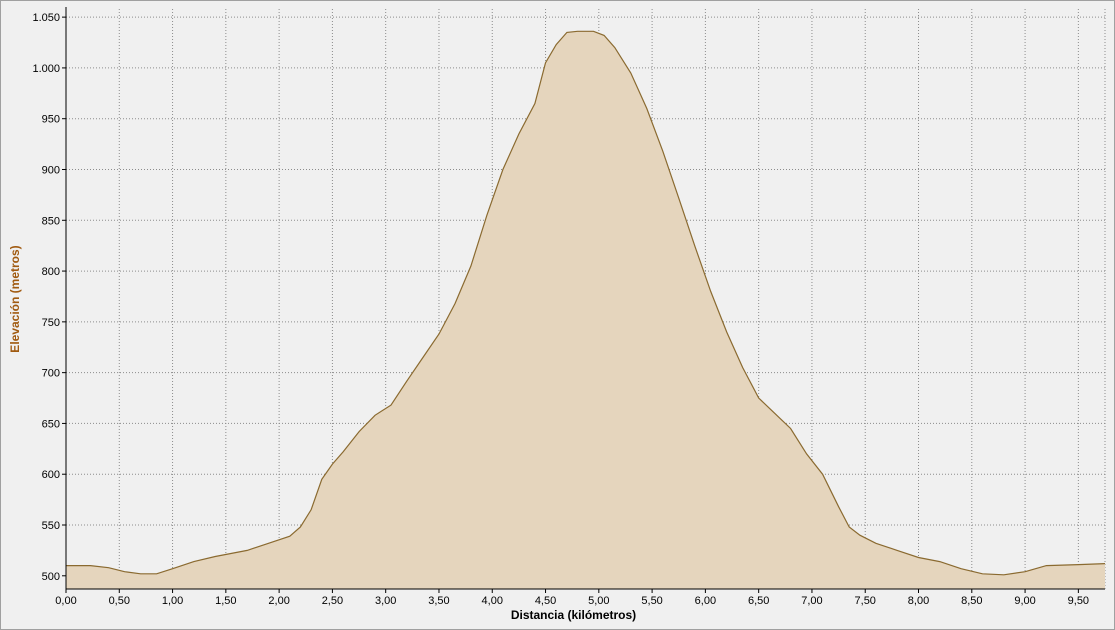 The image size is (1115, 630). What do you see at coordinates (51, 374) in the screenshot?
I see `y-tick-label: 700` at bounding box center [51, 374].